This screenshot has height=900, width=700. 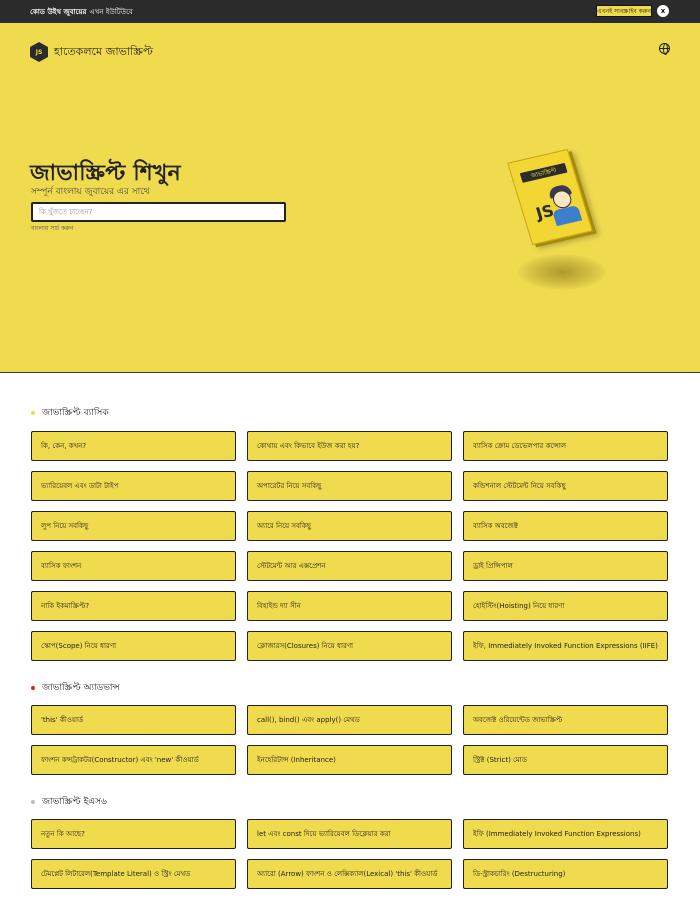 What do you see at coordinates (550, 197) in the screenshot?
I see `book-cover-image: জাভাস্ক্রিপ্ট JS` at bounding box center [550, 197].